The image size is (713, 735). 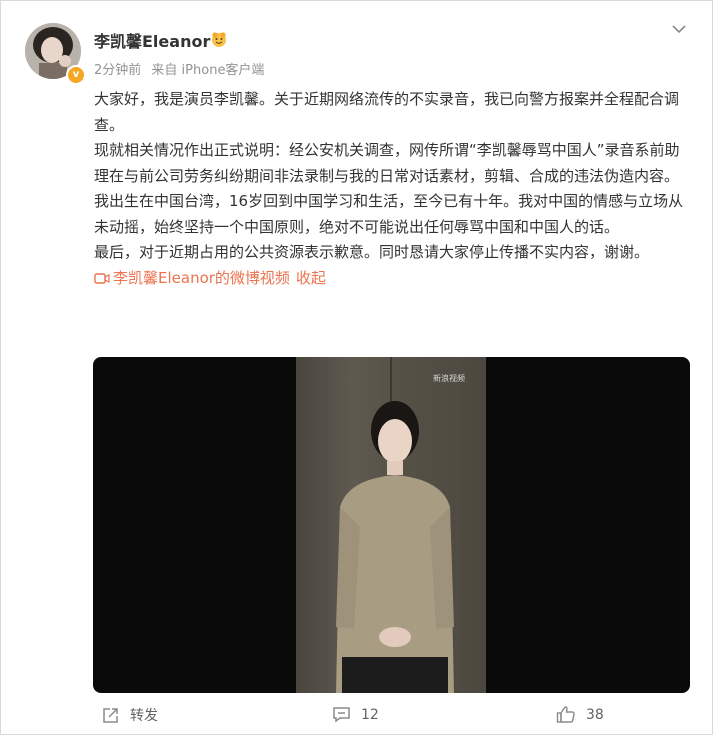 What do you see at coordinates (152, 40) in the screenshot?
I see `author-name: 李凯馨Eleanor` at bounding box center [152, 40].